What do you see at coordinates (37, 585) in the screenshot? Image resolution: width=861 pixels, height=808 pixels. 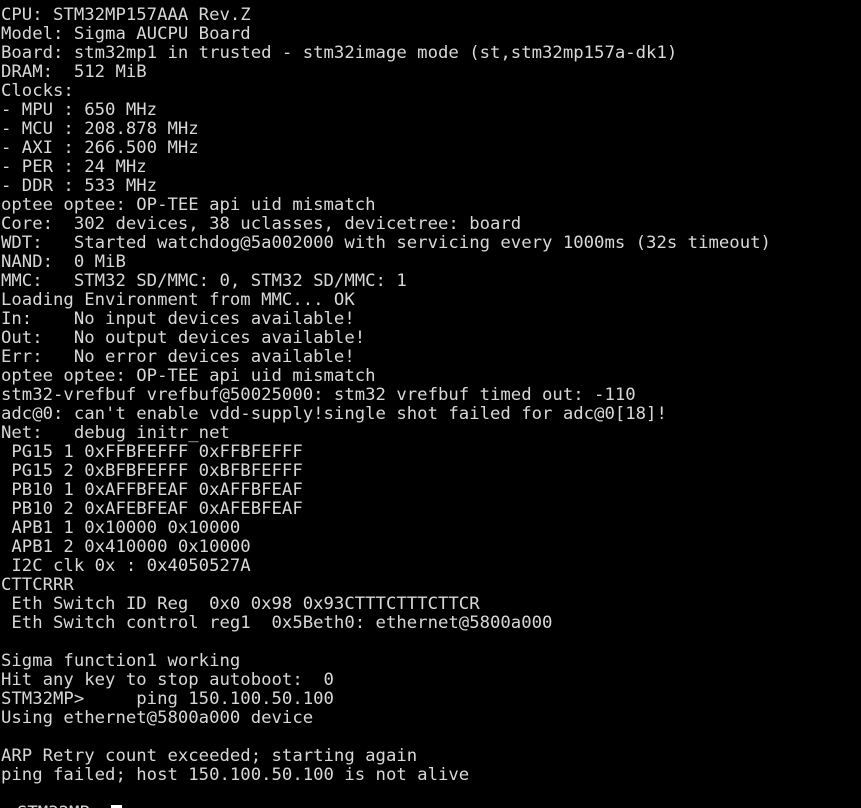 I see `console-line: CTTCRRR` at bounding box center [37, 585].